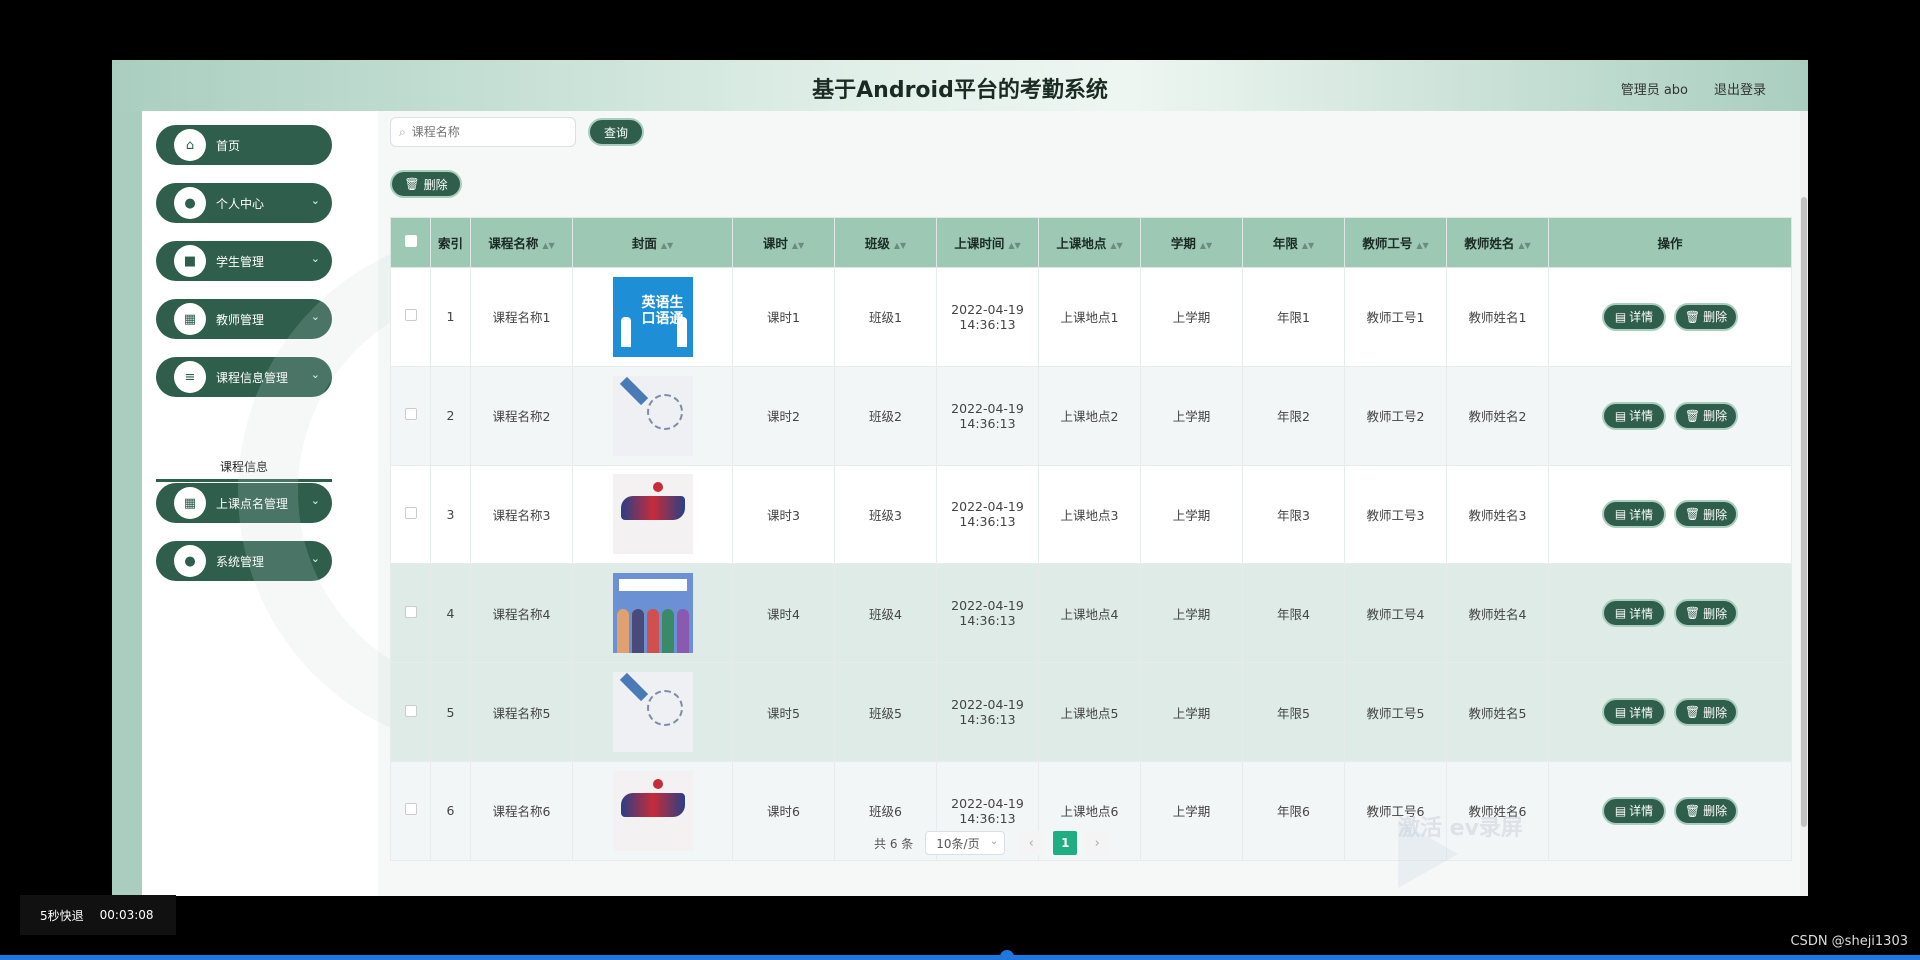 This screenshot has width=1920, height=960. What do you see at coordinates (783, 613) in the screenshot?
I see `cell-hours: 课时4` at bounding box center [783, 613].